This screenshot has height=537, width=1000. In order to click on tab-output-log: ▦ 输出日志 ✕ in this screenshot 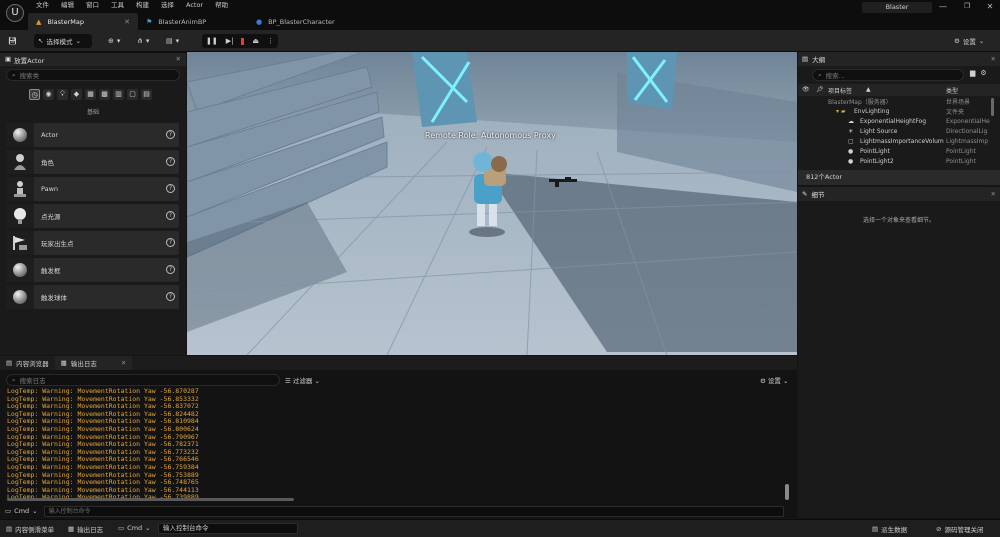, I will do `click(93, 363)`.